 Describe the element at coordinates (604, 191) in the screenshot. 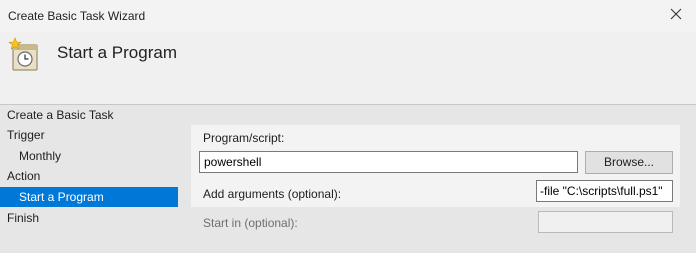

I see `add-arguments-input: -file "C:\scripts\full.ps1"` at that location.